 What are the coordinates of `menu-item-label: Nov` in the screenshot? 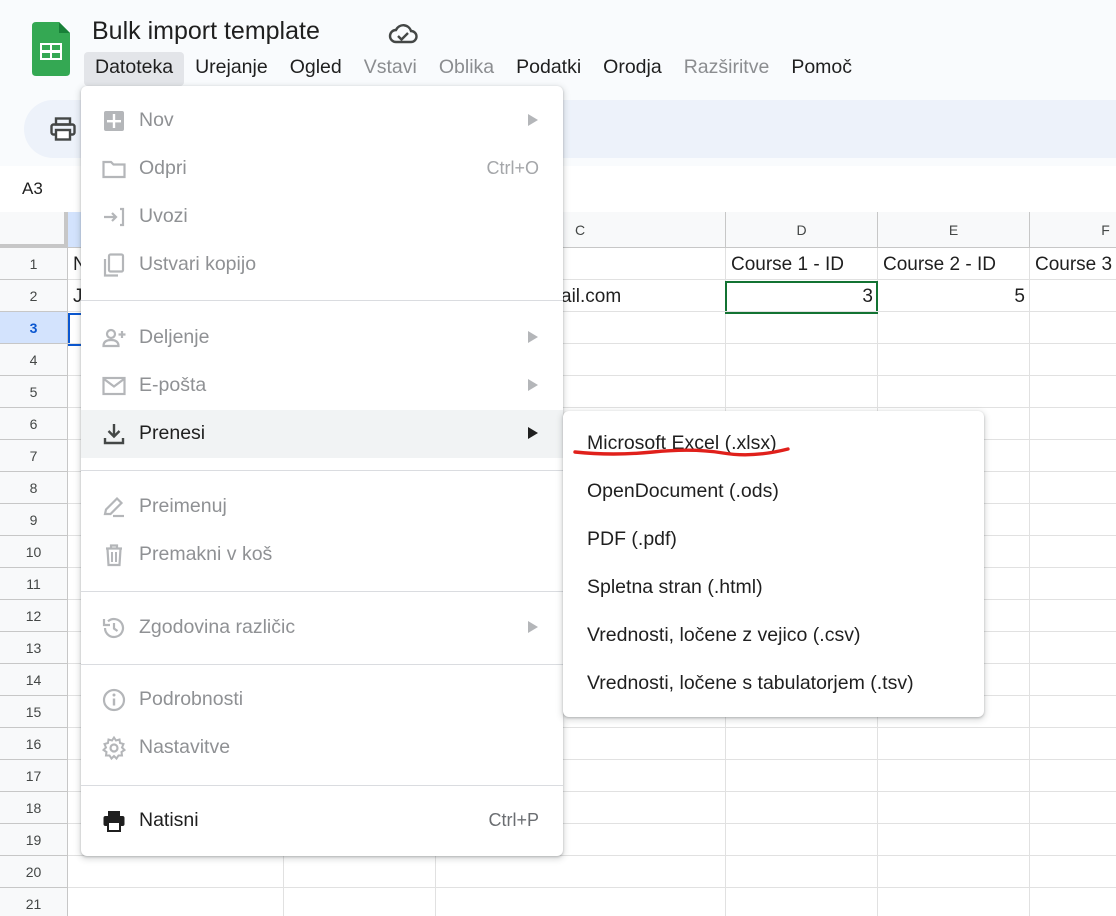 It's located at (156, 120).